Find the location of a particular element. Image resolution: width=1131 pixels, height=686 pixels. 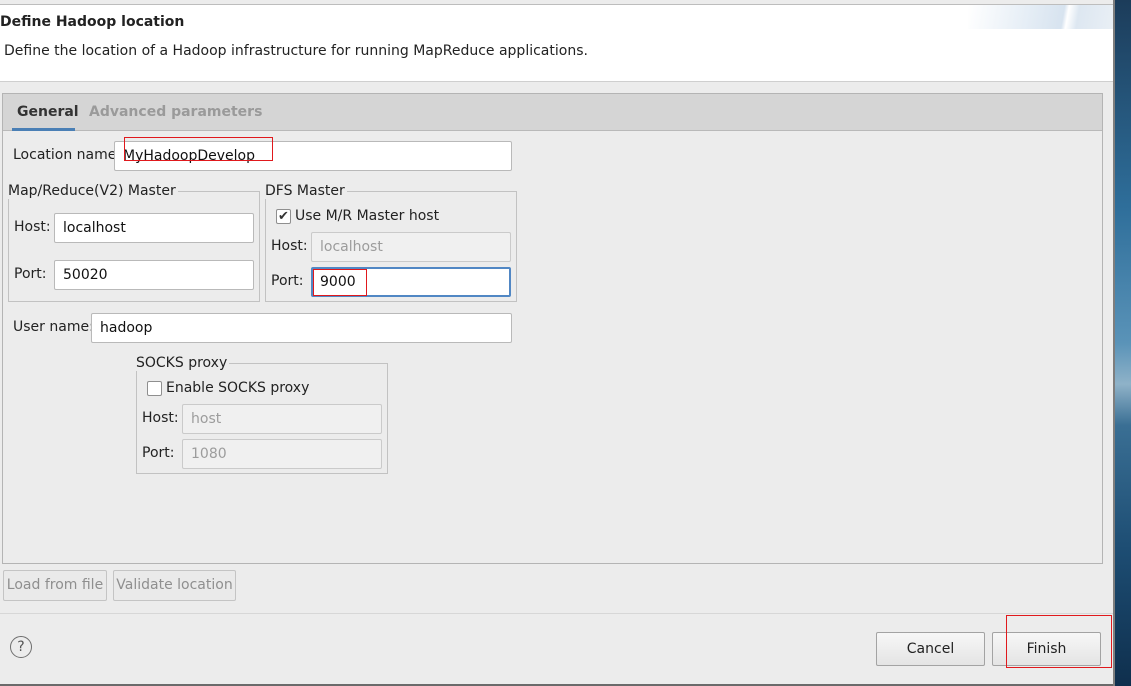

enable-socks-proxy-checkbox is located at coordinates (154, 388).